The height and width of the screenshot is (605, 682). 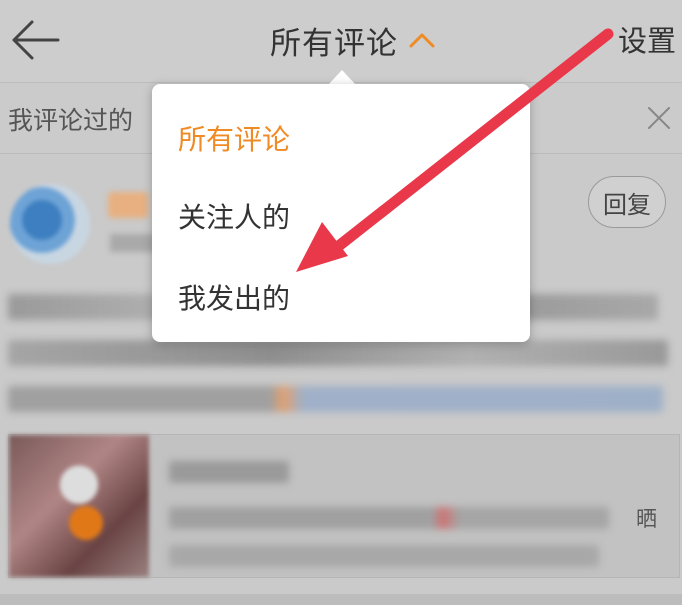 I want to click on page-title: 所有评论, so click(x=334, y=43).